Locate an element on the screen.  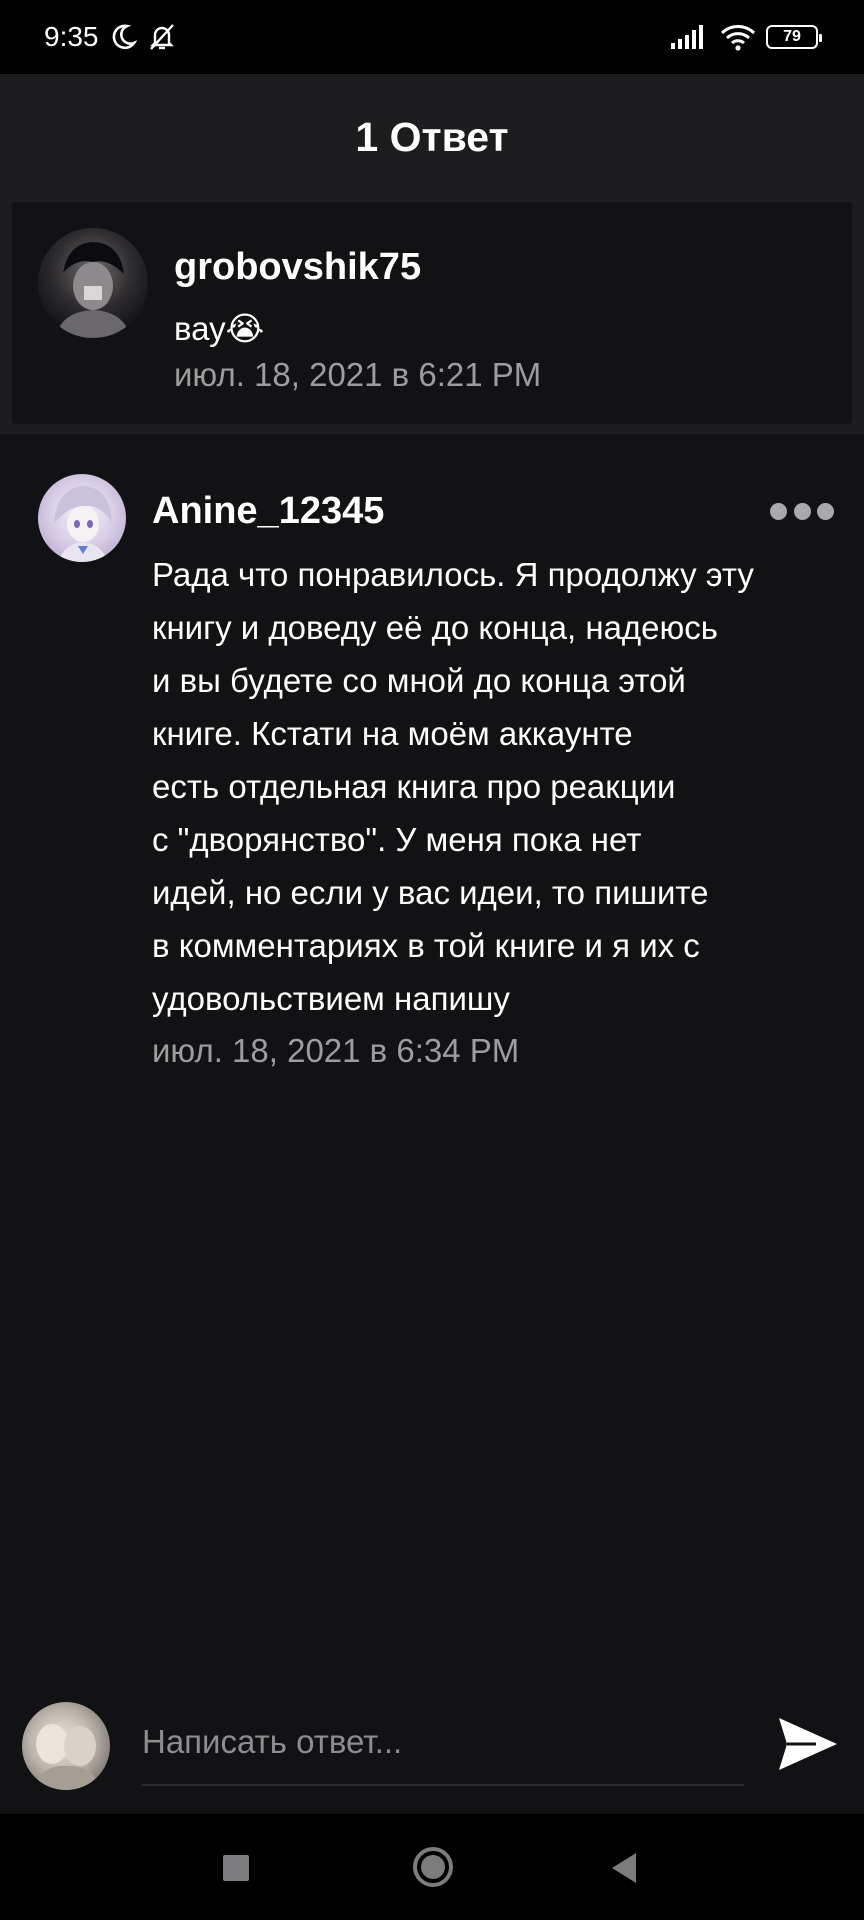
current-user-avatar is located at coordinates (66, 1746).